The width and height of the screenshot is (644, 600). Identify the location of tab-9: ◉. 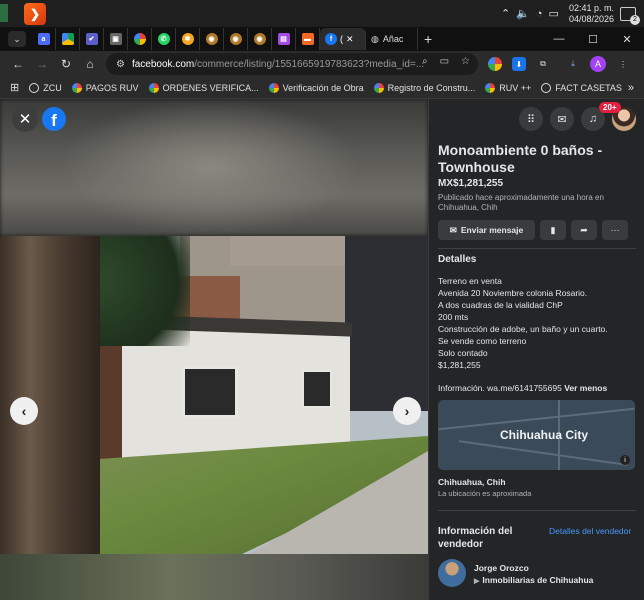
(236, 39).